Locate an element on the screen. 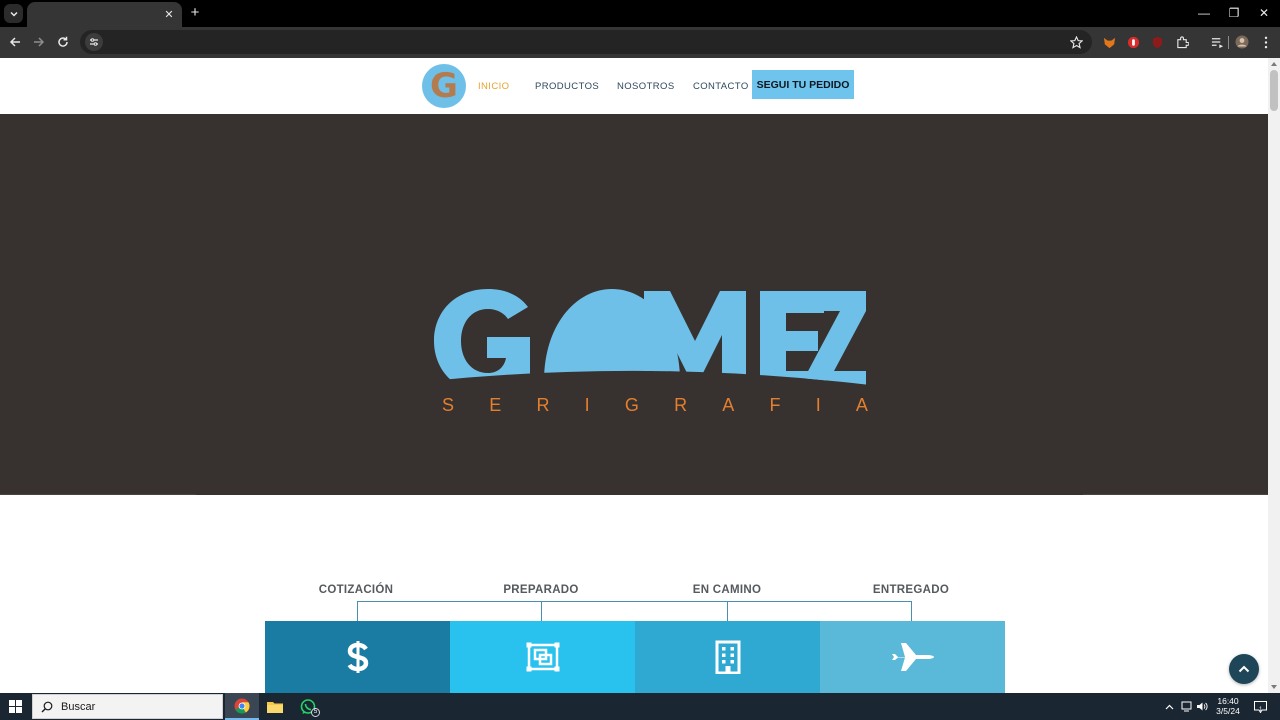  clock-date: 3/5/24 is located at coordinates (1228, 711).